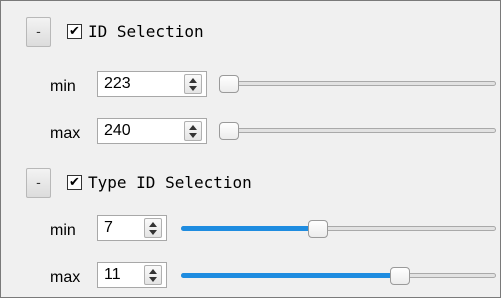  Describe the element at coordinates (317, 229) in the screenshot. I see `type-id-min-slider-handle` at that location.